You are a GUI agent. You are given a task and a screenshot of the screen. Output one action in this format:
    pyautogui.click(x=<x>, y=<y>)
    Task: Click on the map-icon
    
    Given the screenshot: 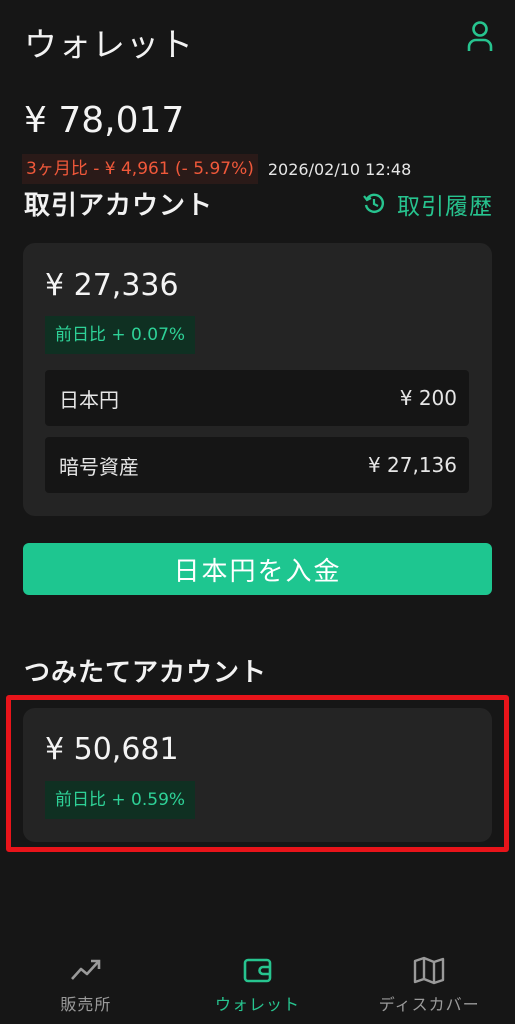 What is the action you would take?
    pyautogui.click(x=429, y=970)
    